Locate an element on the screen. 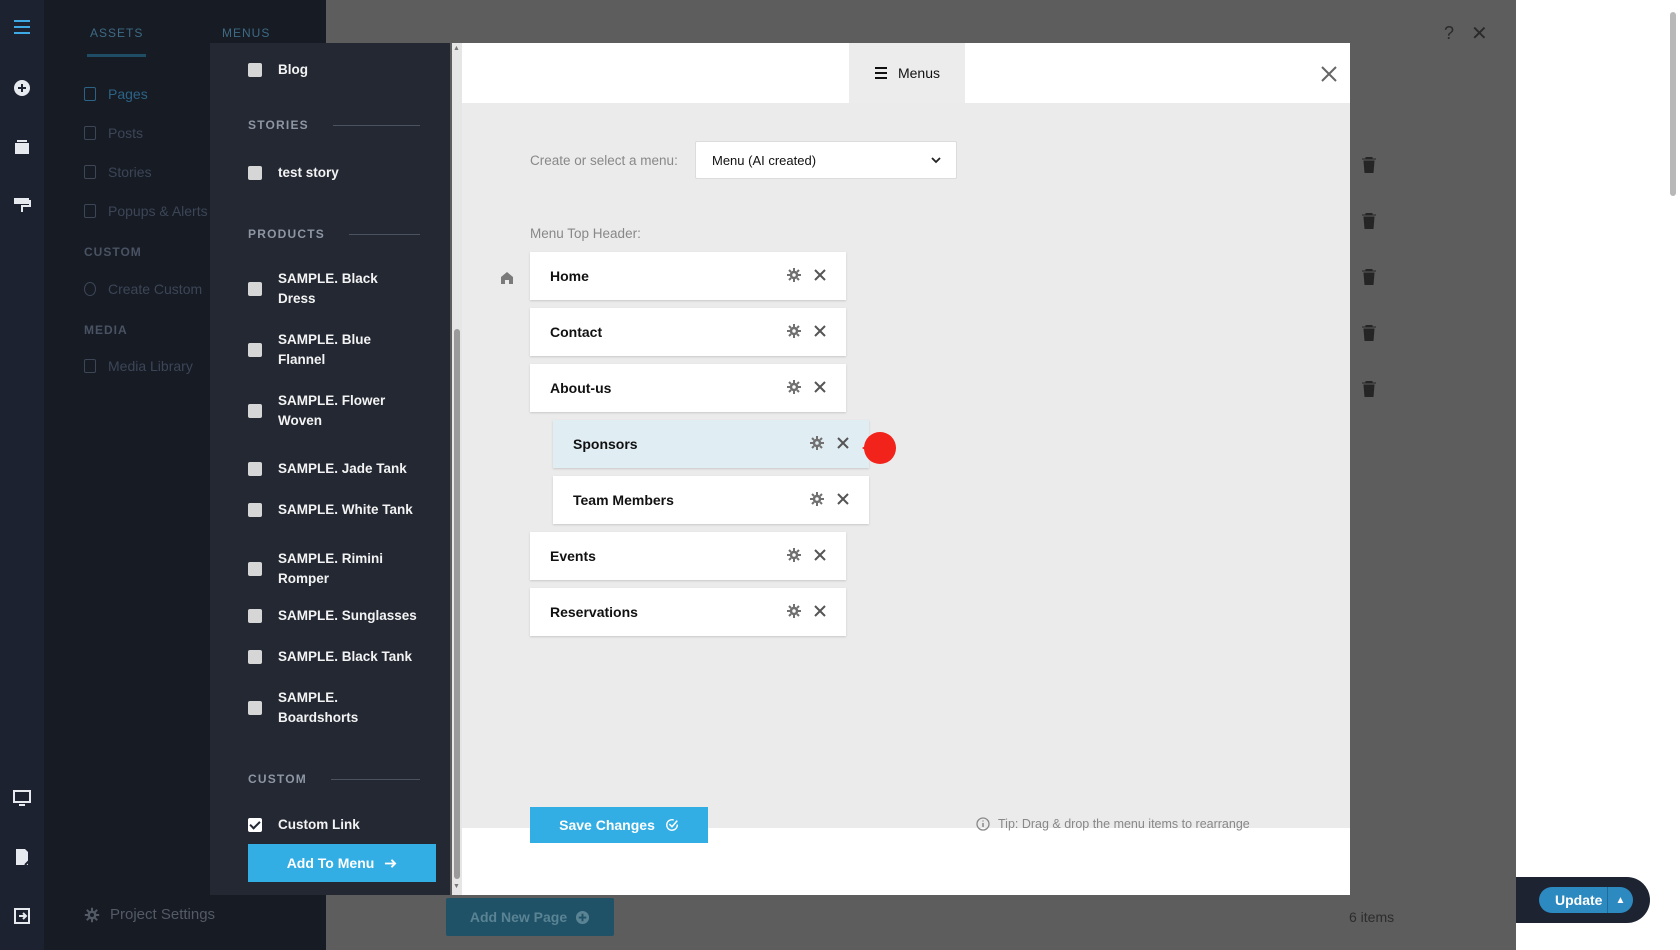  add-new-page-button: Add New Page is located at coordinates (530, 917).